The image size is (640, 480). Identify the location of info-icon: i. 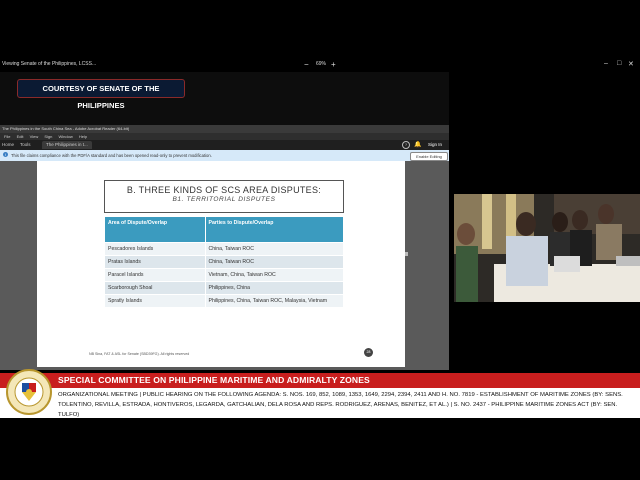
(5, 154).